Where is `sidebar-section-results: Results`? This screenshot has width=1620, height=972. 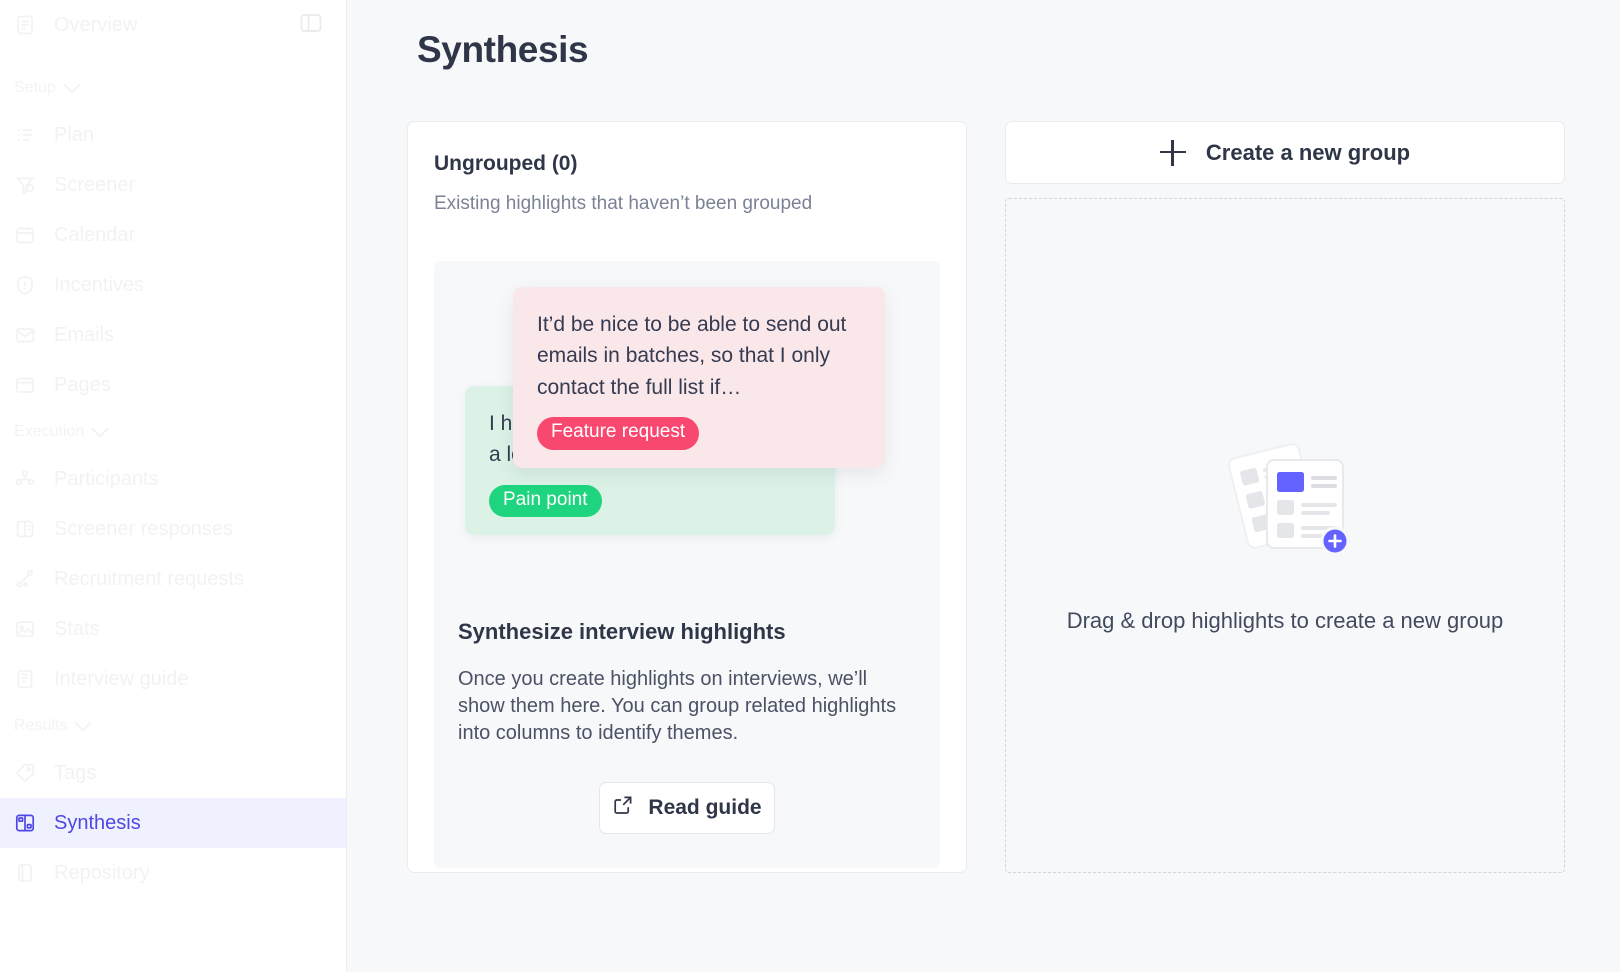 sidebar-section-results: Results is located at coordinates (173, 726).